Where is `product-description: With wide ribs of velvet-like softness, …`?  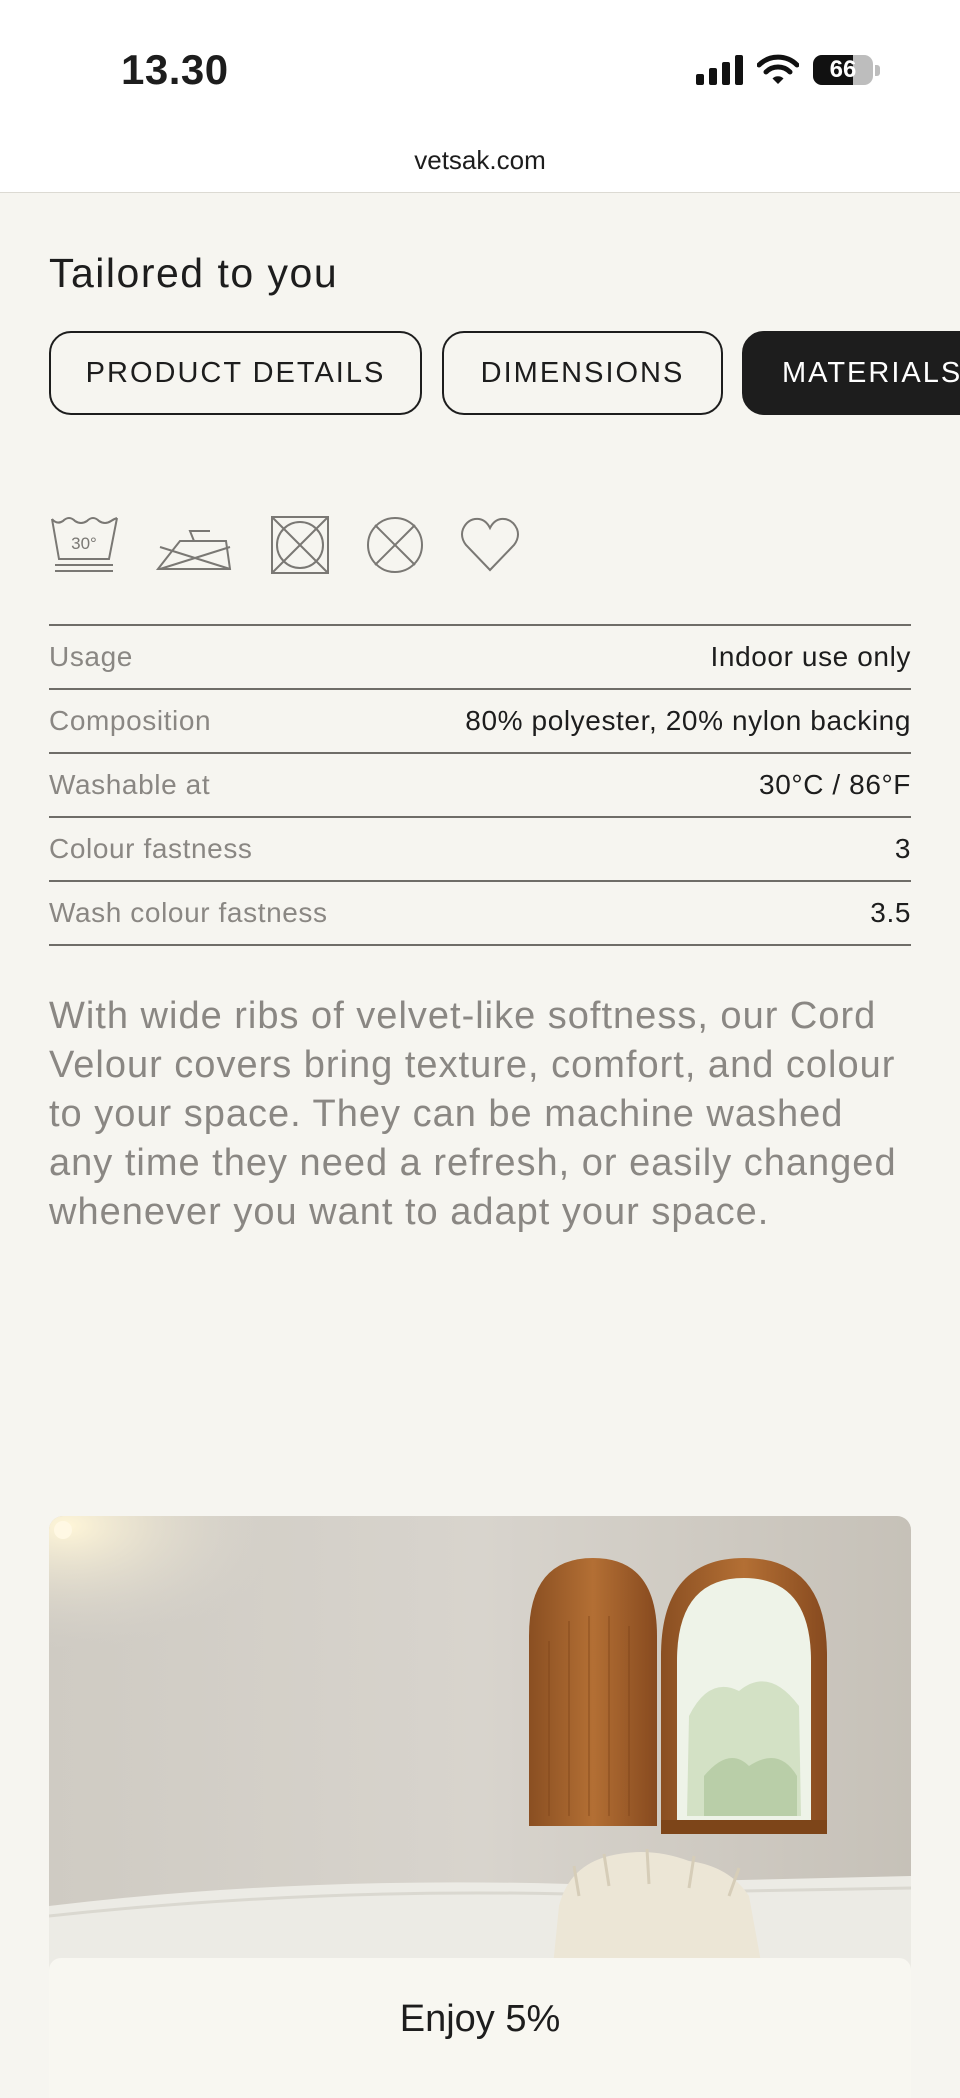 product-description: With wide ribs of velvet-like softness, … is located at coordinates (473, 1114).